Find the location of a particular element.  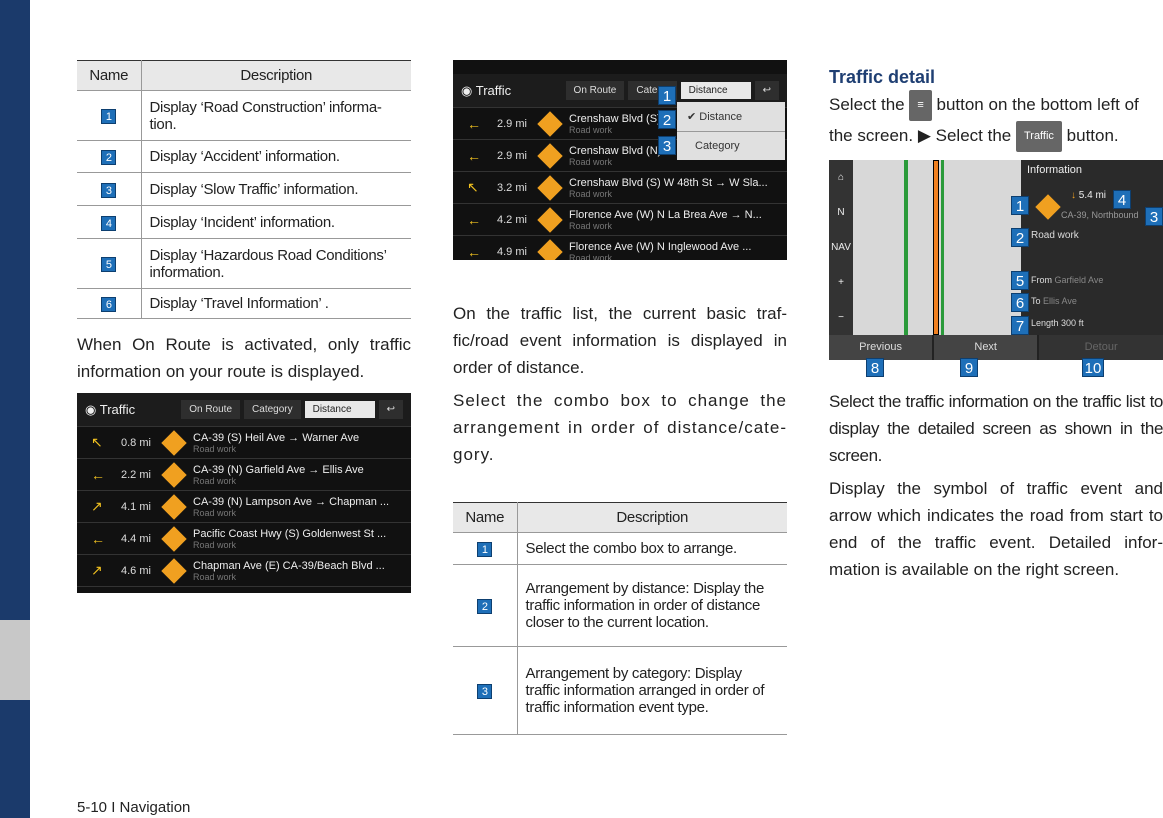

map-side-button: + is located at coordinates (841, 282).